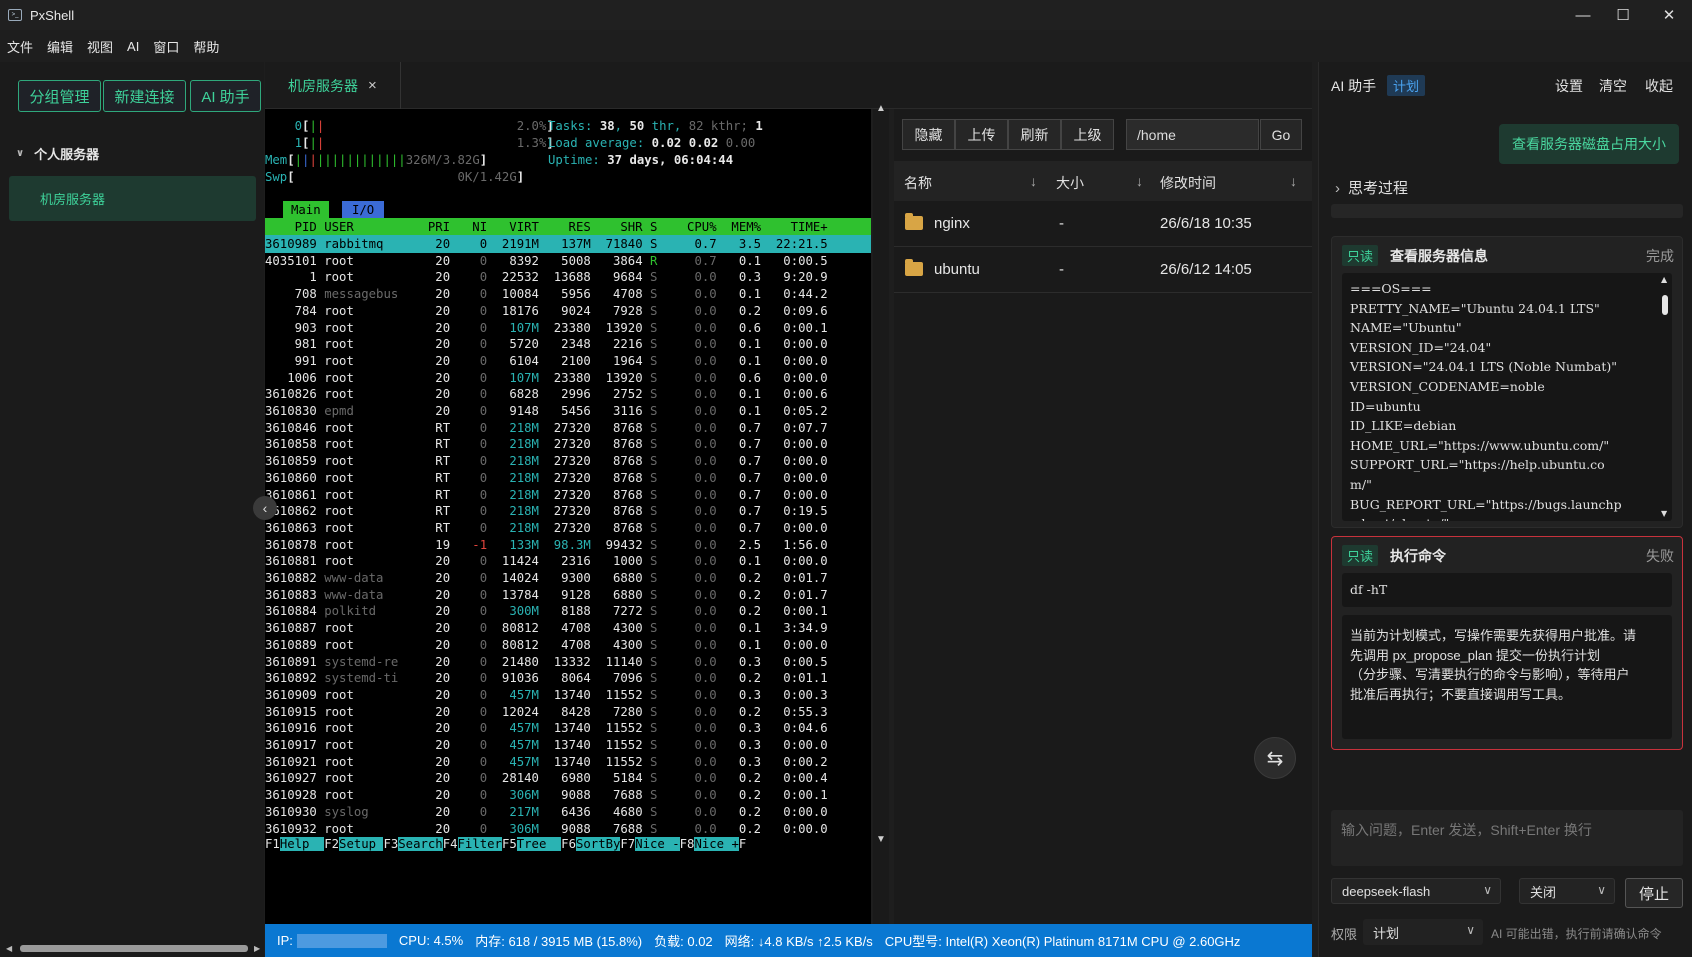 The height and width of the screenshot is (957, 1692). Describe the element at coordinates (1188, 183) in the screenshot. I see `col-mtime: 修改时间` at that location.